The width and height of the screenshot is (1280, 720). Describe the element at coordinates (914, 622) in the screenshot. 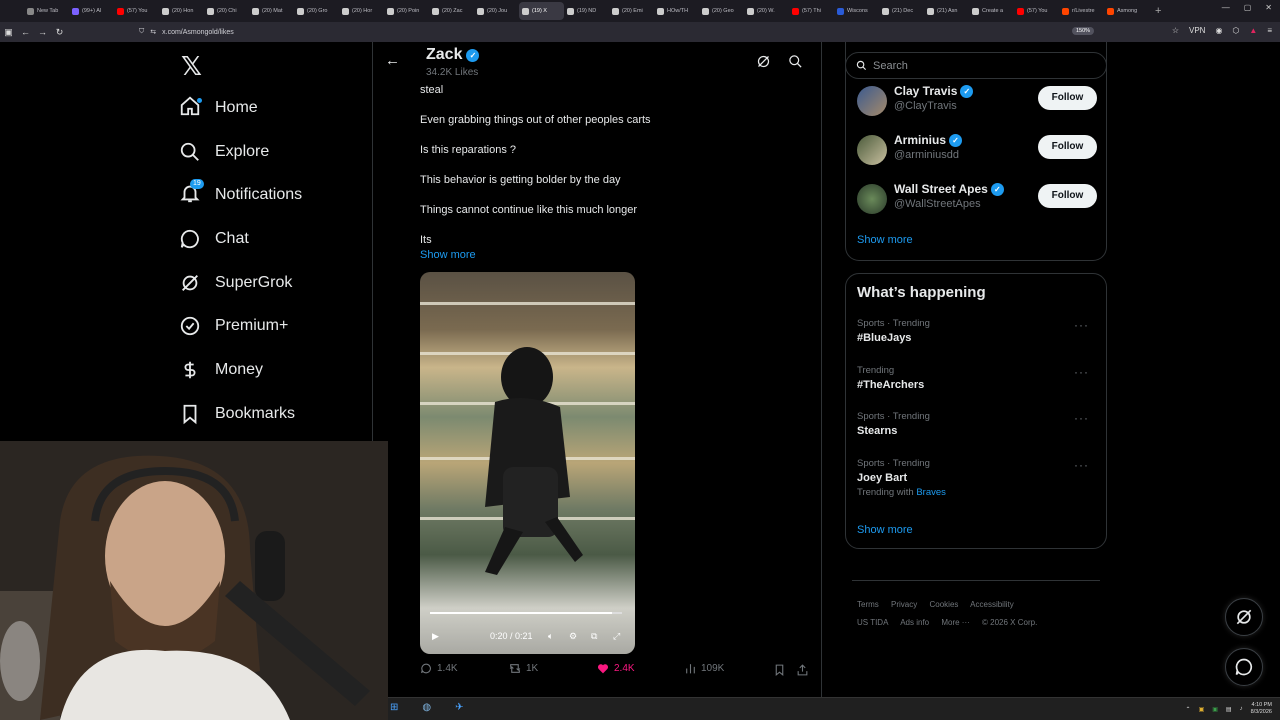

I see `footer-link: Ads info` at that location.